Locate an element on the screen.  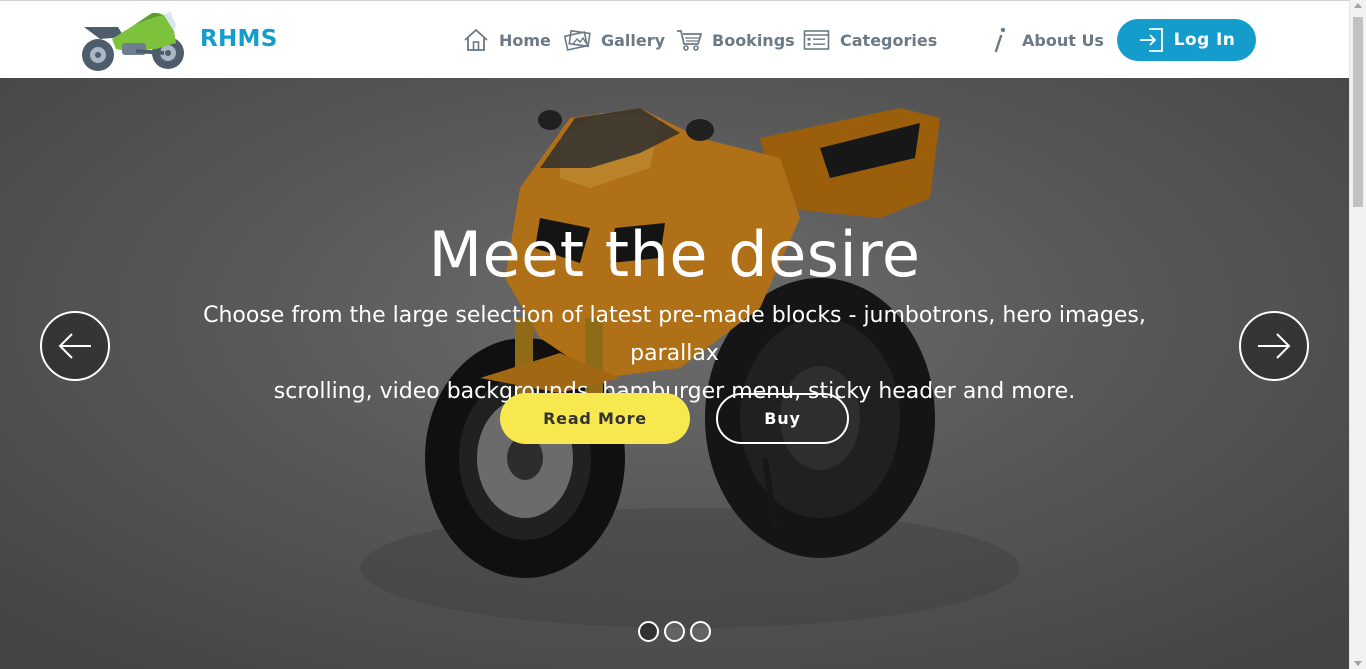
nav-bookings: Bookings is located at coordinates (735, 40).